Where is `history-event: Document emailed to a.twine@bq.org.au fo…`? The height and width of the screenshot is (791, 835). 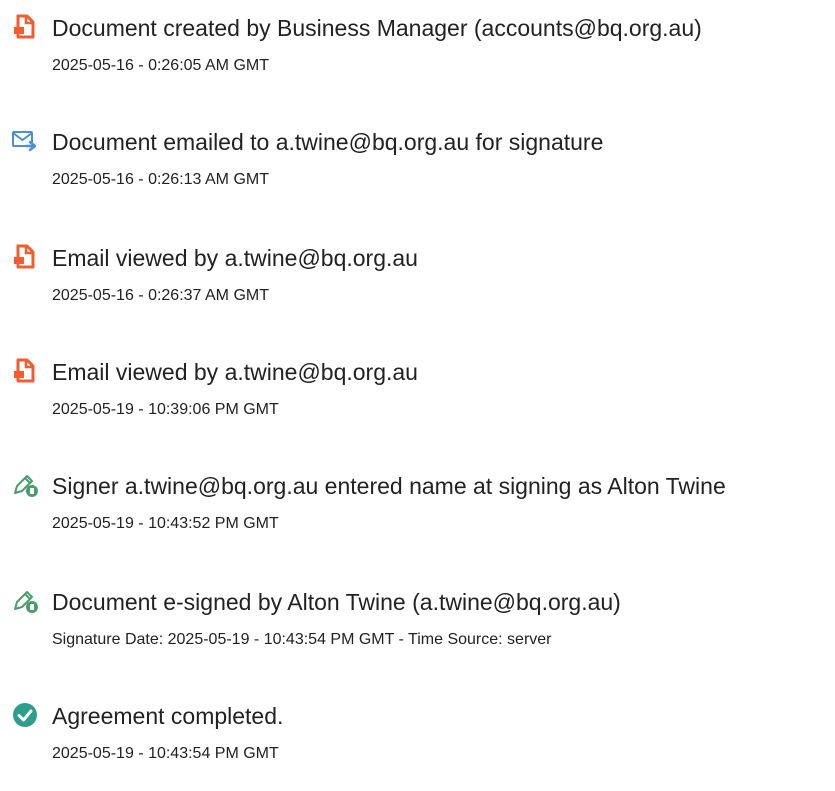 history-event: Document emailed to a.twine@bq.org.au fo… is located at coordinates (417, 172).